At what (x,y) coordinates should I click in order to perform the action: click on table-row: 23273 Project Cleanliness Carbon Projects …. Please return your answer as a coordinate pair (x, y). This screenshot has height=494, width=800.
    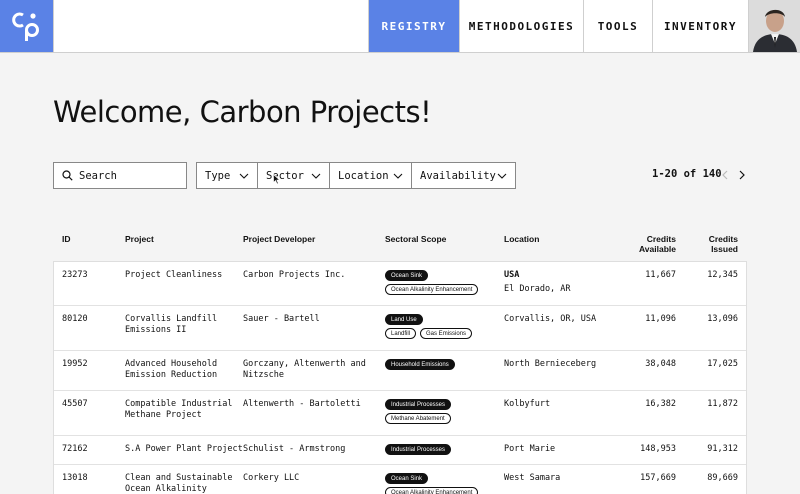
    Looking at the image, I should click on (400, 284).